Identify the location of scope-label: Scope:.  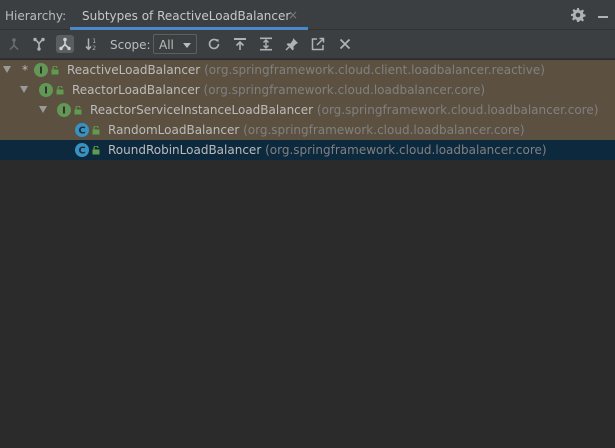
(130, 45).